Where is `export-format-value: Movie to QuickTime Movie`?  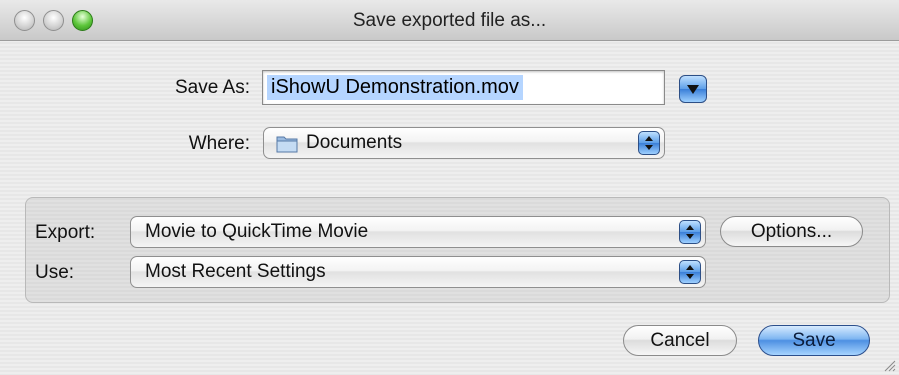 export-format-value: Movie to QuickTime Movie is located at coordinates (257, 231).